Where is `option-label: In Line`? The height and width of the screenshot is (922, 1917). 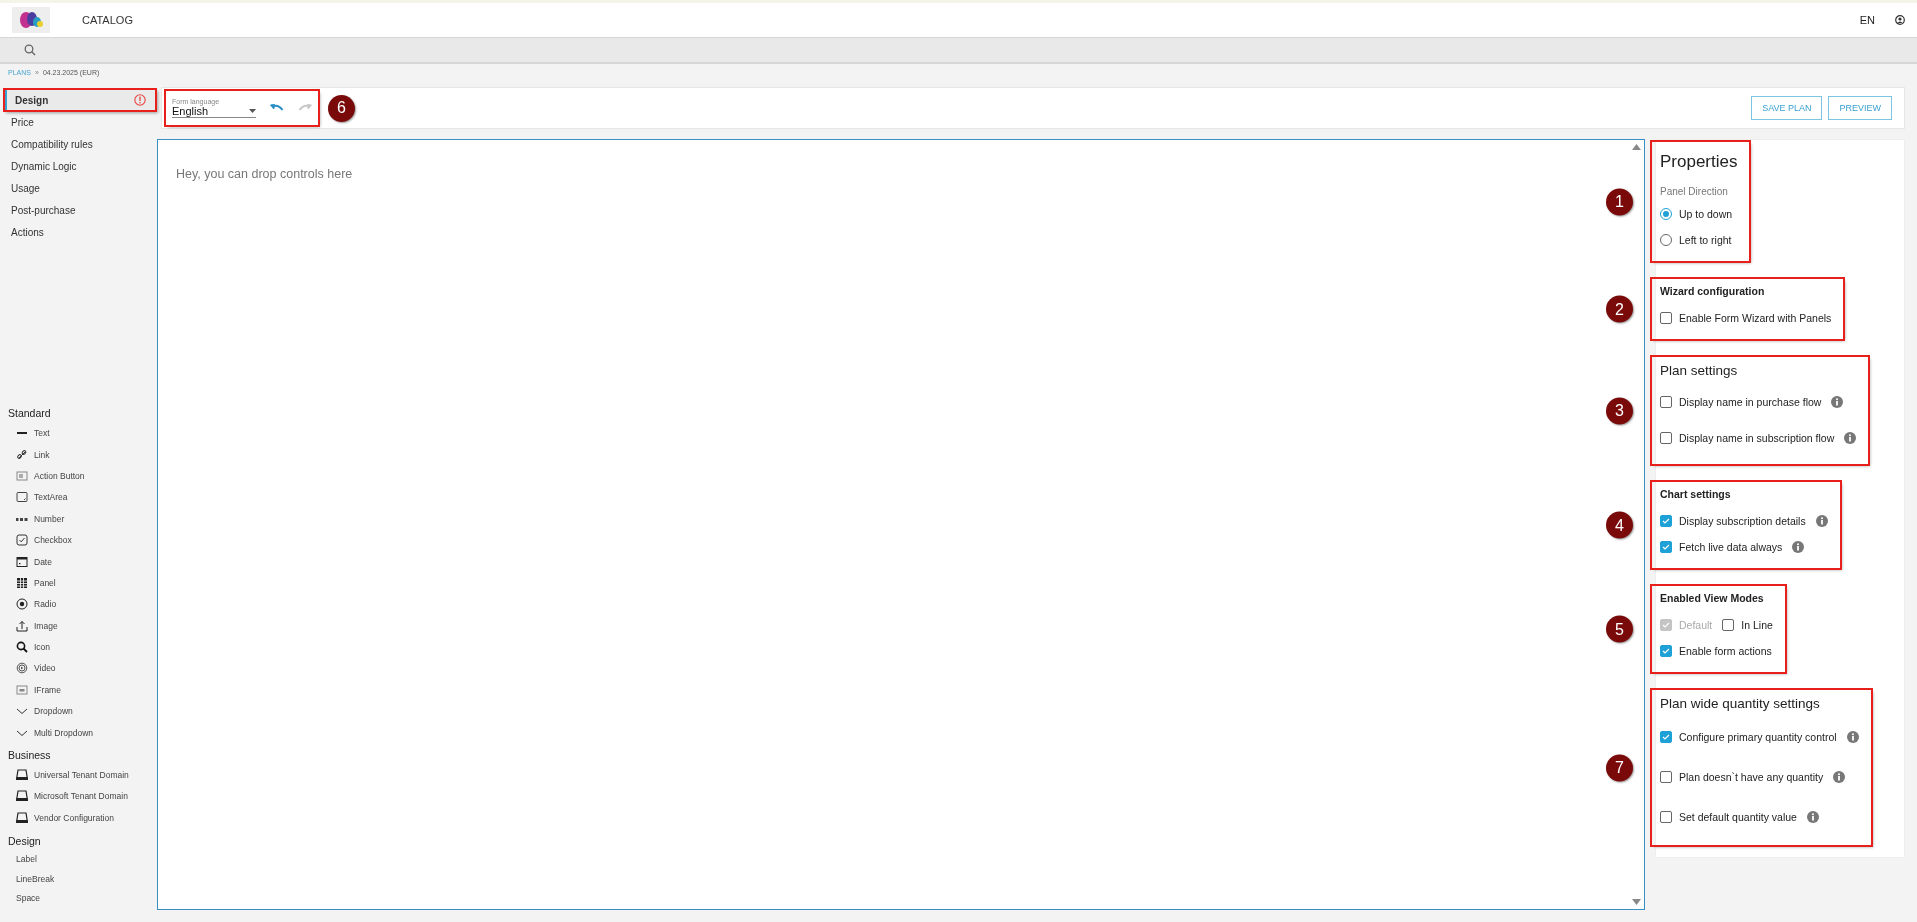 option-label: In Line is located at coordinates (1757, 625).